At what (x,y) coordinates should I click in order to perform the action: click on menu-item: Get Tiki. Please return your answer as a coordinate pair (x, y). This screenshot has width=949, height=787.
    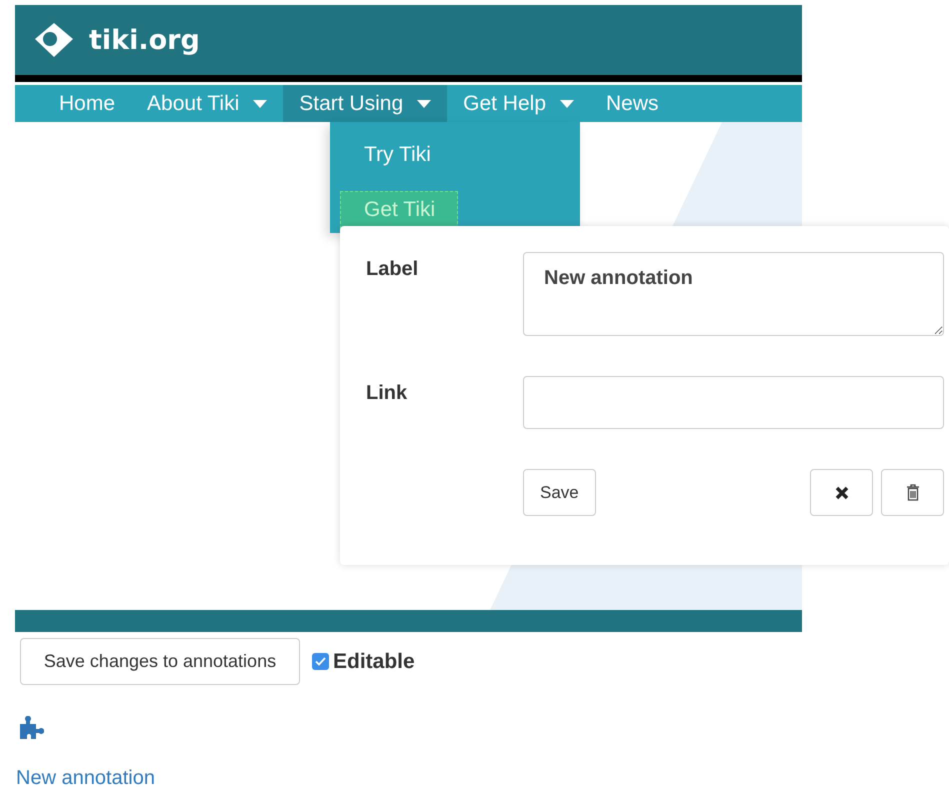
    Looking at the image, I should click on (399, 210).